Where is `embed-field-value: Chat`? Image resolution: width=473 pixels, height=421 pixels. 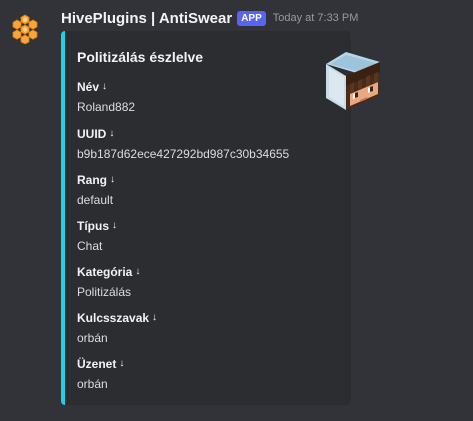
embed-field-value: Chat is located at coordinates (90, 246).